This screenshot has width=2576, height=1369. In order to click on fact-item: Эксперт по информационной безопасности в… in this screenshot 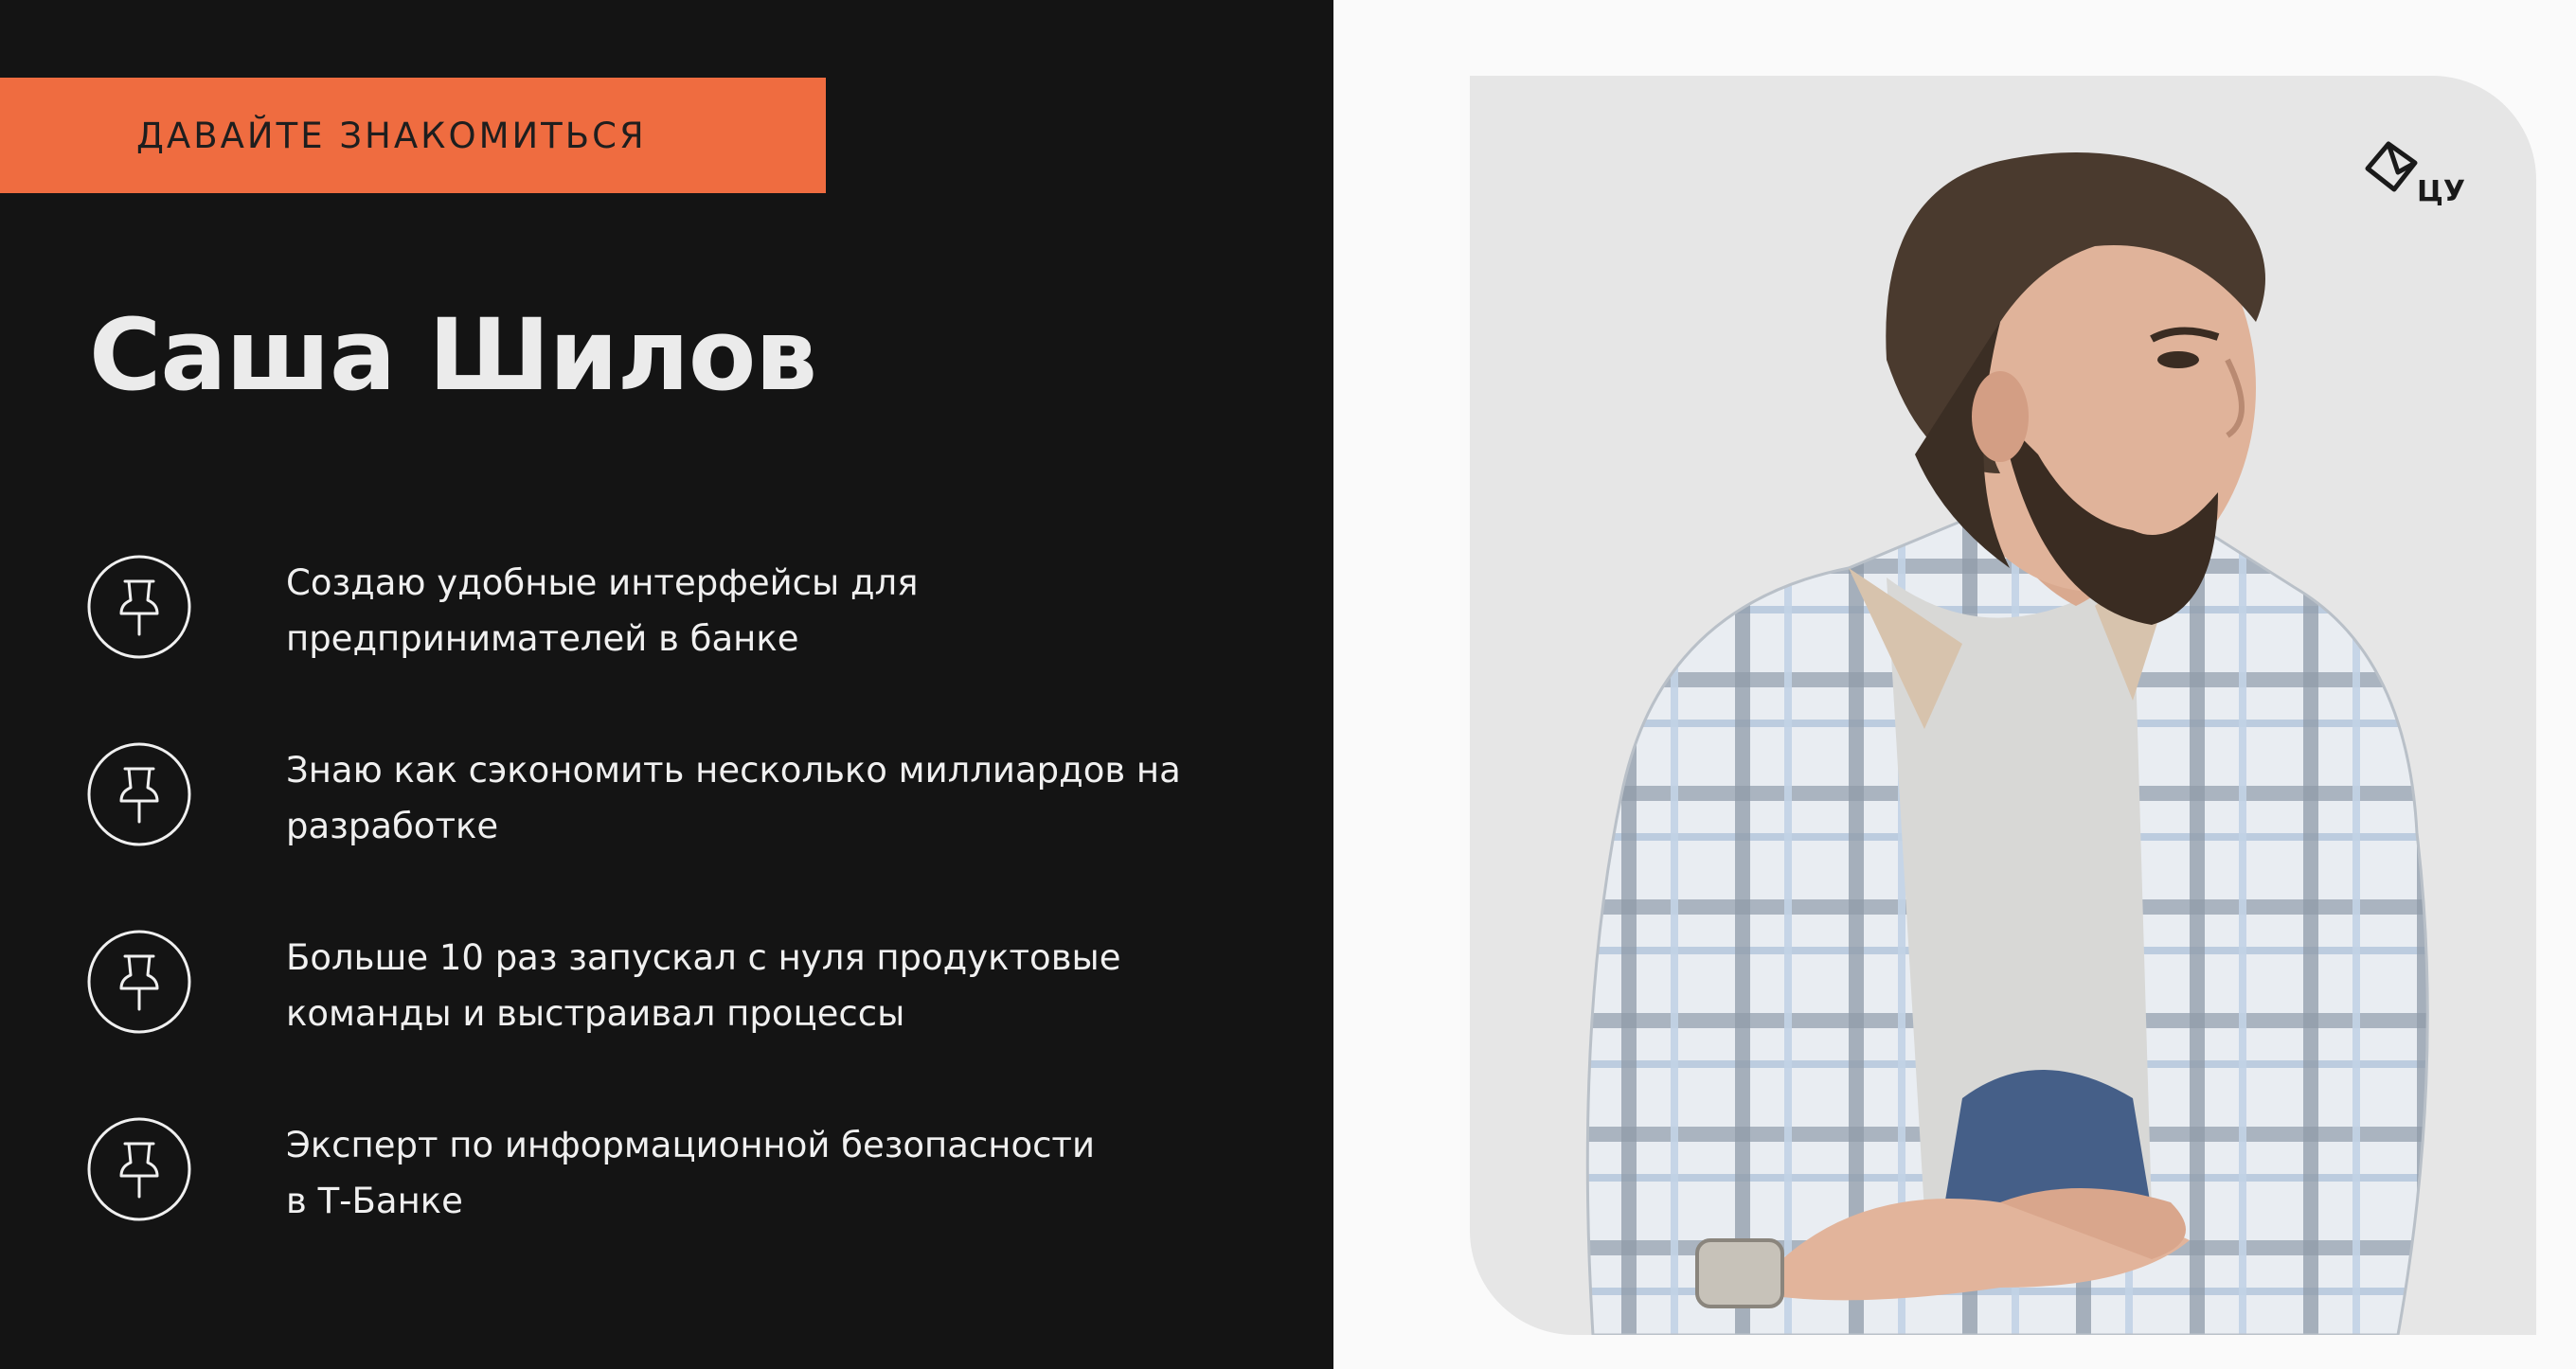, I will do `click(698, 1211)`.